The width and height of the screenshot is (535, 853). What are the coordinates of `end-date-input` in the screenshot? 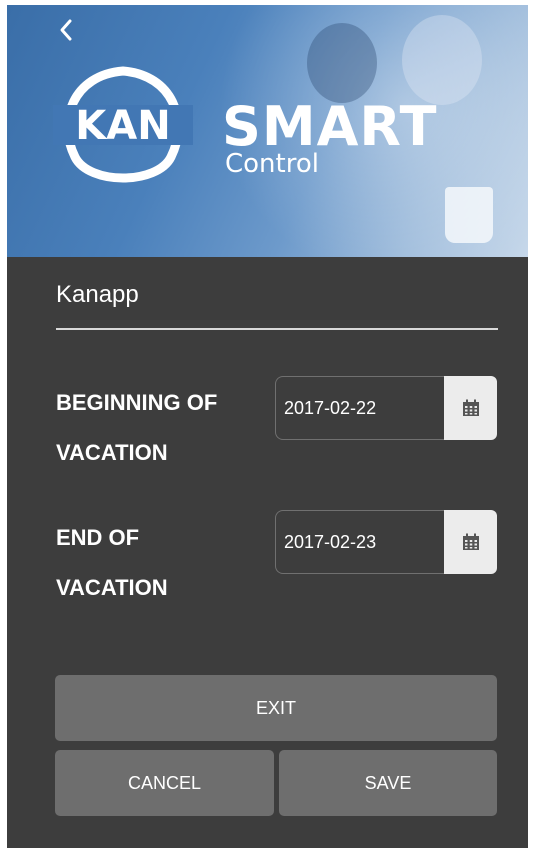 It's located at (359, 542).